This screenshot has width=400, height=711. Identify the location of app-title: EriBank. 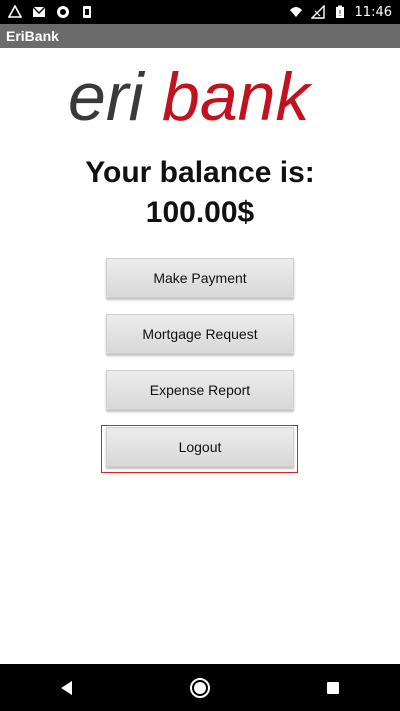
(32, 36).